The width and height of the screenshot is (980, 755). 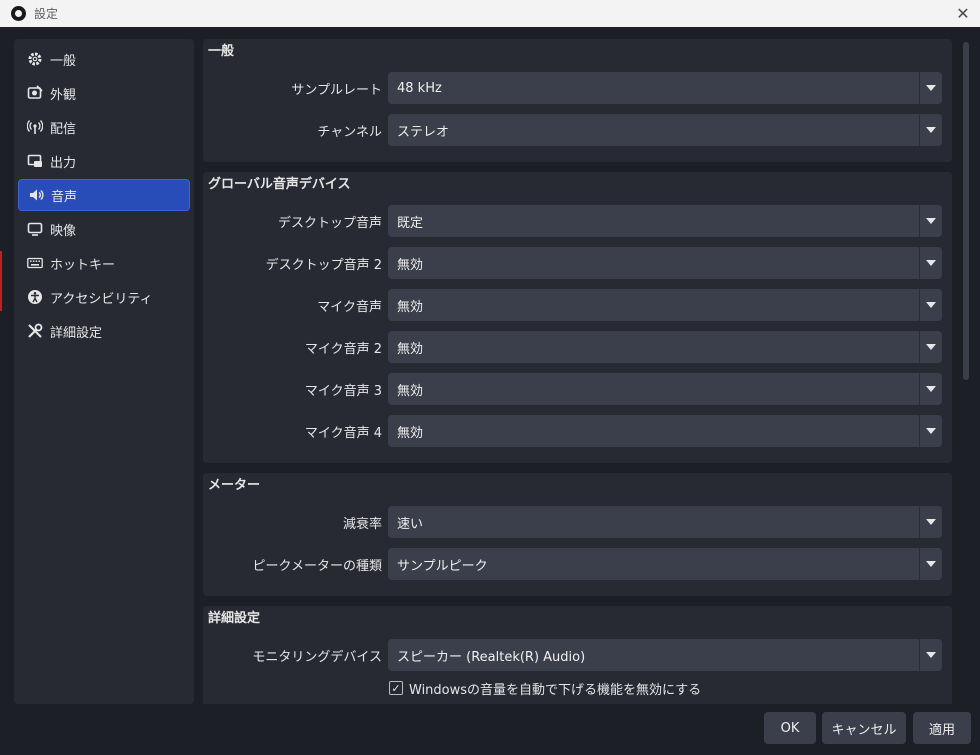 What do you see at coordinates (104, 161) in the screenshot?
I see `sidebar-item-output: 出力` at bounding box center [104, 161].